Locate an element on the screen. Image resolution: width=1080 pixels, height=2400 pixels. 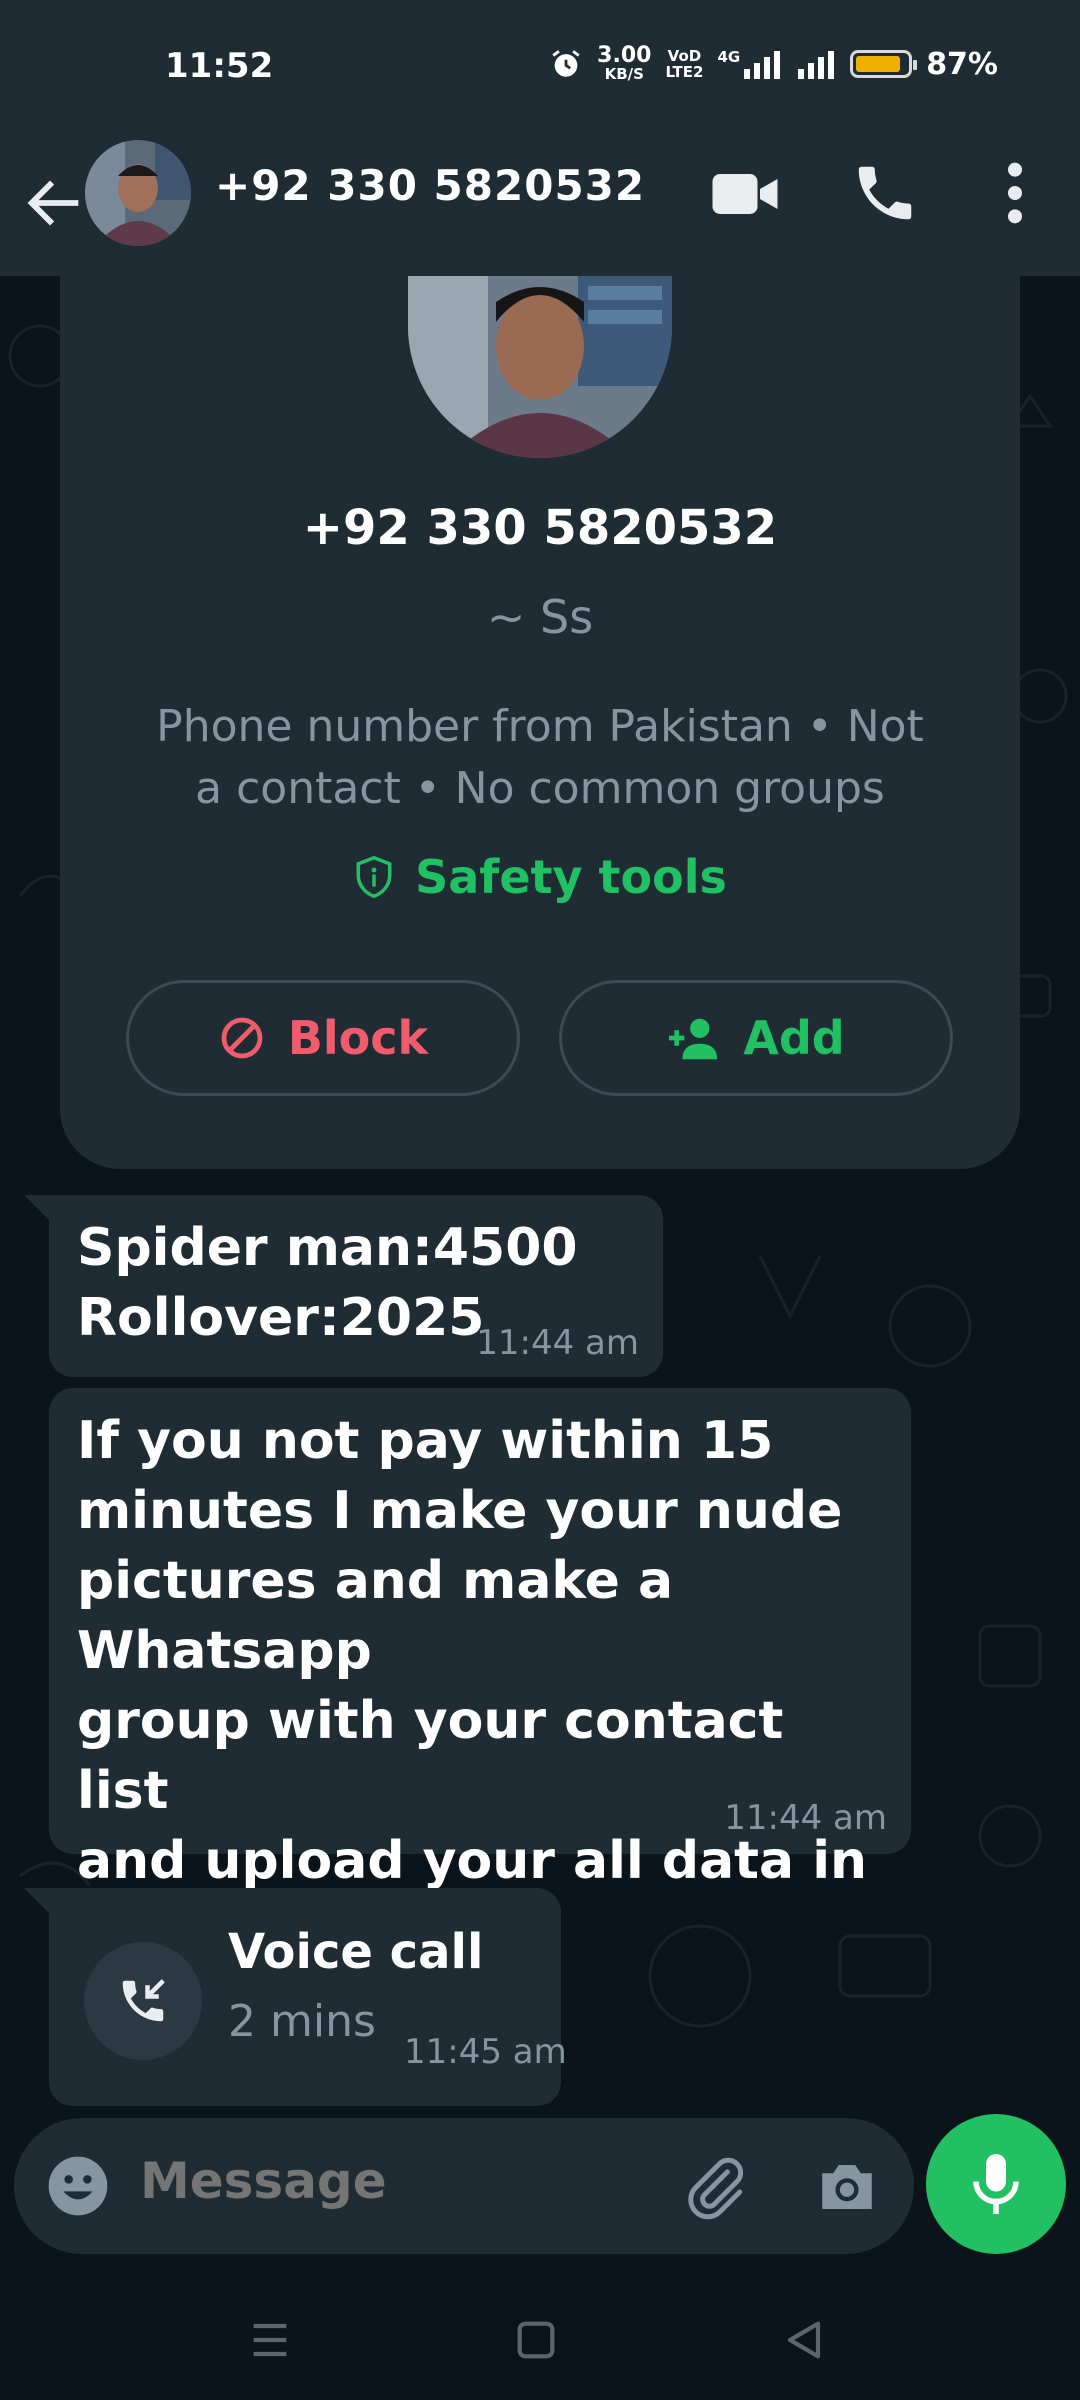
add-contact-button: Add is located at coordinates (756, 1038).